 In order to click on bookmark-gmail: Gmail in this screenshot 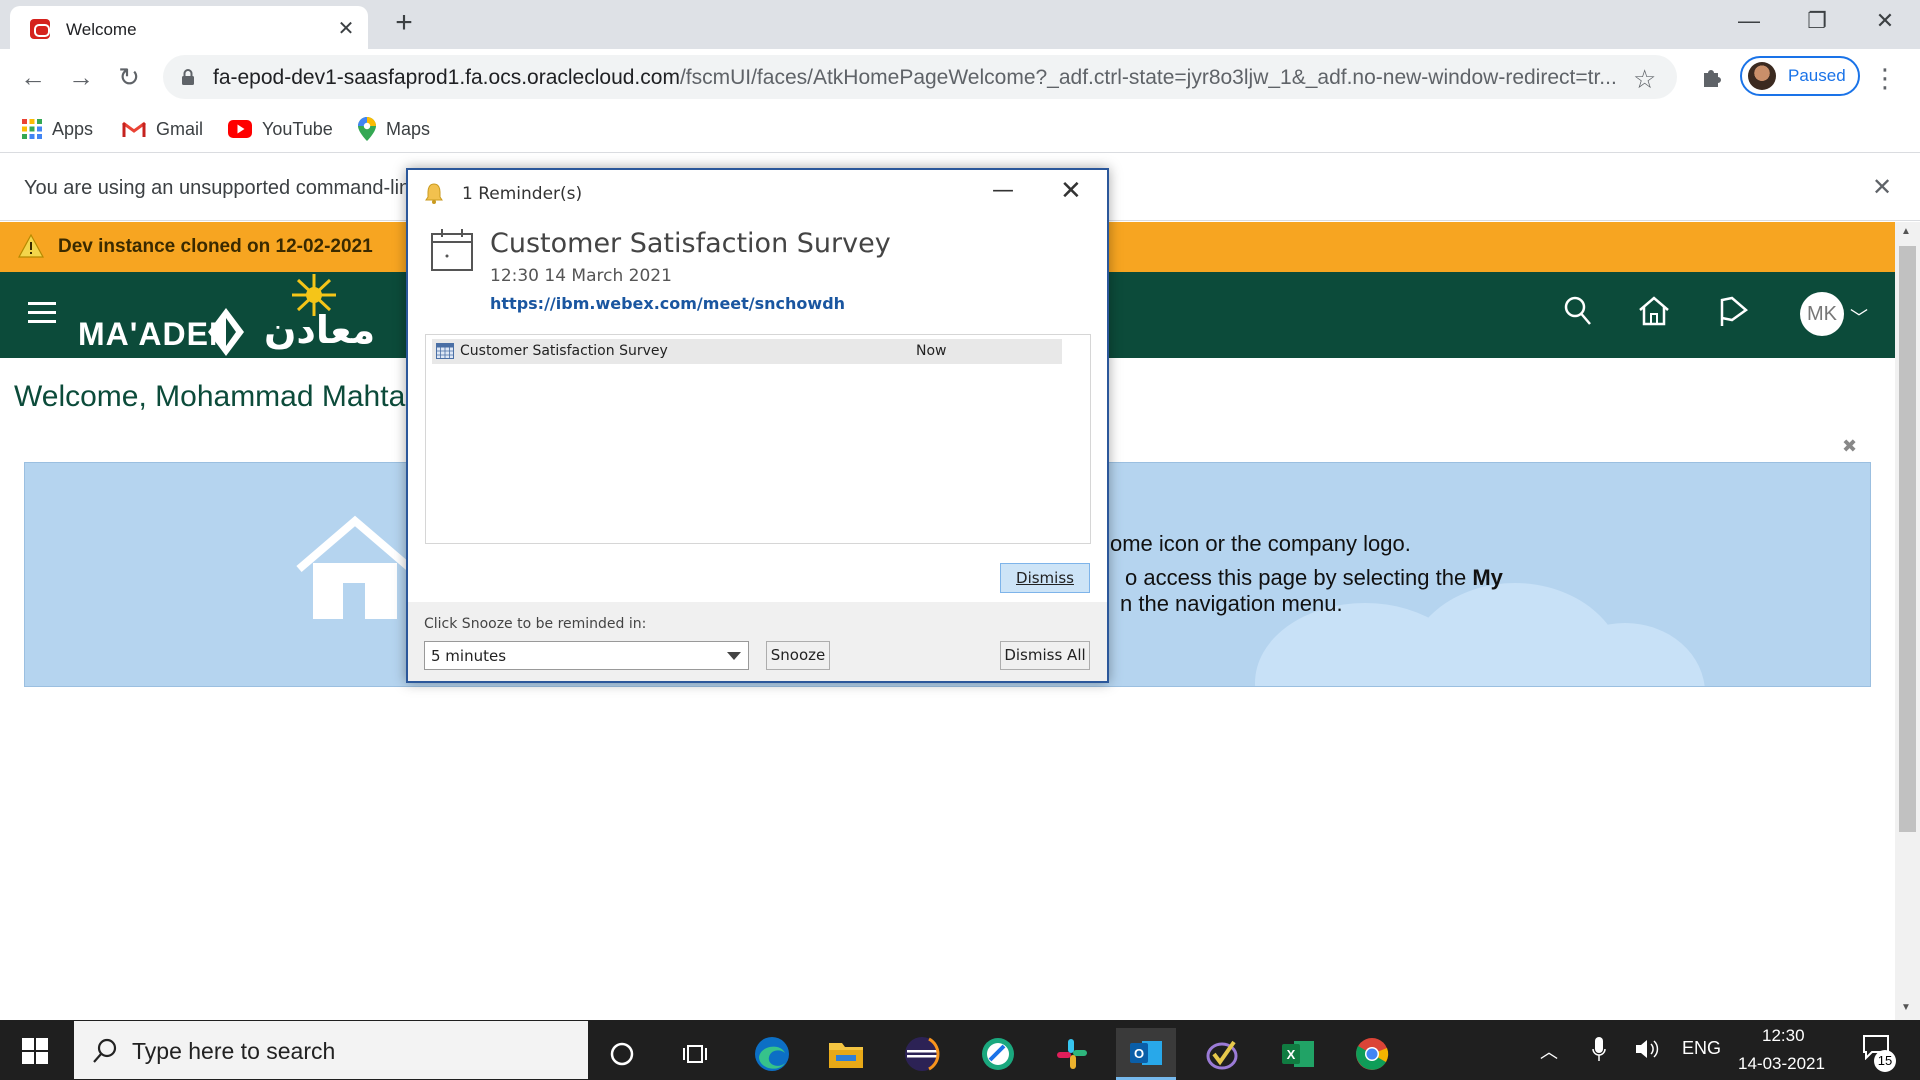, I will do `click(162, 129)`.